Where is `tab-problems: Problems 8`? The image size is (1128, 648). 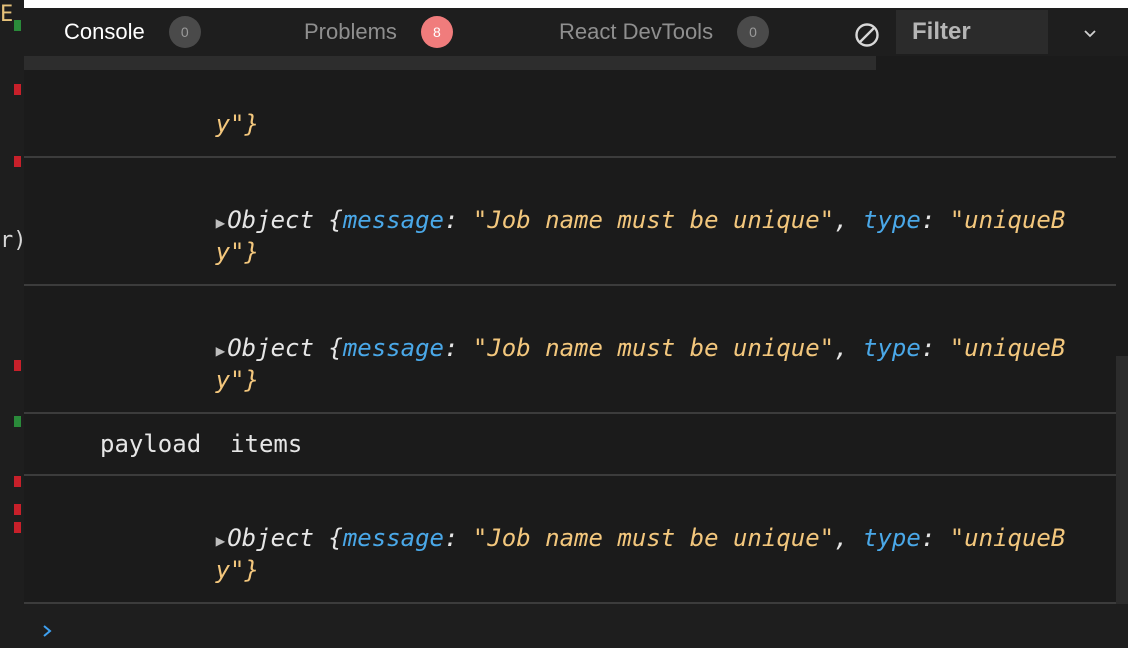
tab-problems: Problems 8 is located at coordinates (378, 32).